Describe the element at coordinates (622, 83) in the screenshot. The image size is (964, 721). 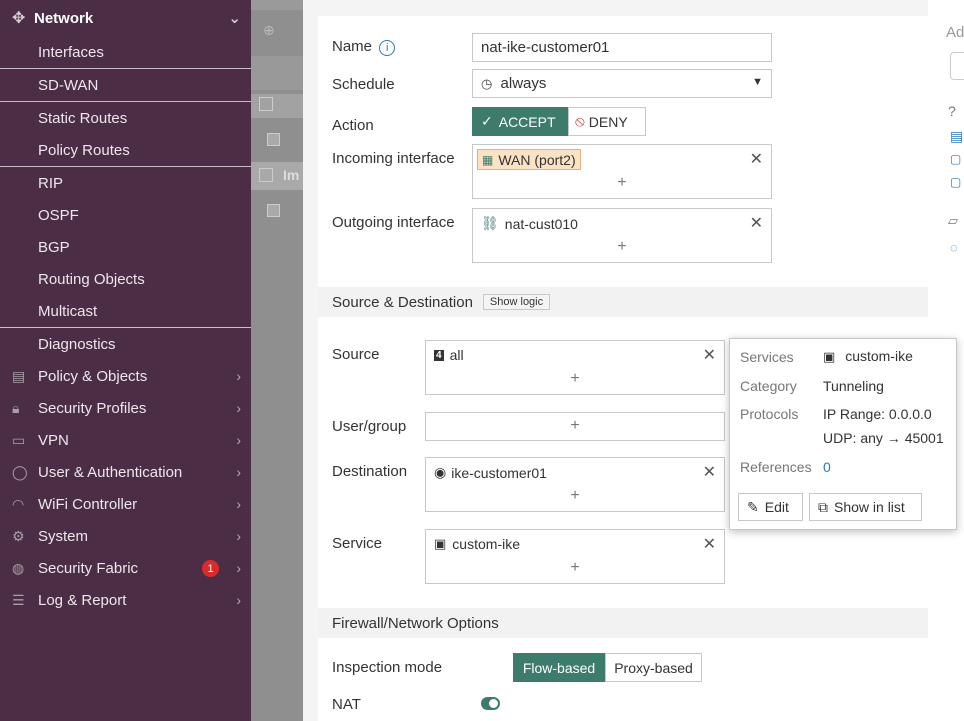
I see `schedule-select: ◷ always ▼` at that location.